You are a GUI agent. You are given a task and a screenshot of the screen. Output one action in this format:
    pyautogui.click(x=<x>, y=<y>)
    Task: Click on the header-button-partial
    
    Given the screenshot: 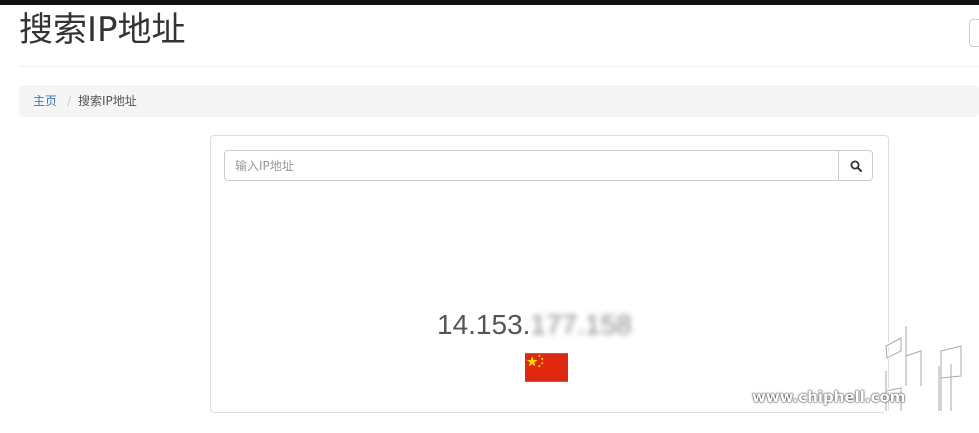 What is the action you would take?
    pyautogui.click(x=974, y=33)
    